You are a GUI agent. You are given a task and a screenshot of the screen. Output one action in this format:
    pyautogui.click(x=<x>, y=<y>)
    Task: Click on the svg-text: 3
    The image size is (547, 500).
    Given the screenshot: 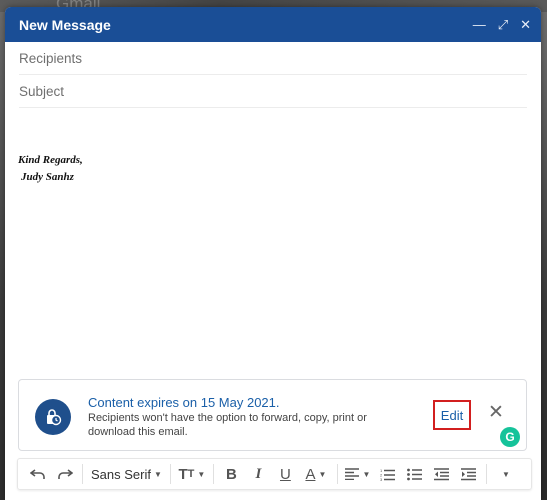 What is the action you would take?
    pyautogui.click(x=381, y=479)
    